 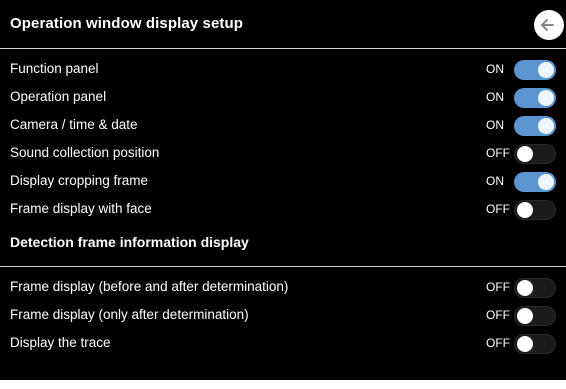 What do you see at coordinates (283, 266) in the screenshot?
I see `divider` at bounding box center [283, 266].